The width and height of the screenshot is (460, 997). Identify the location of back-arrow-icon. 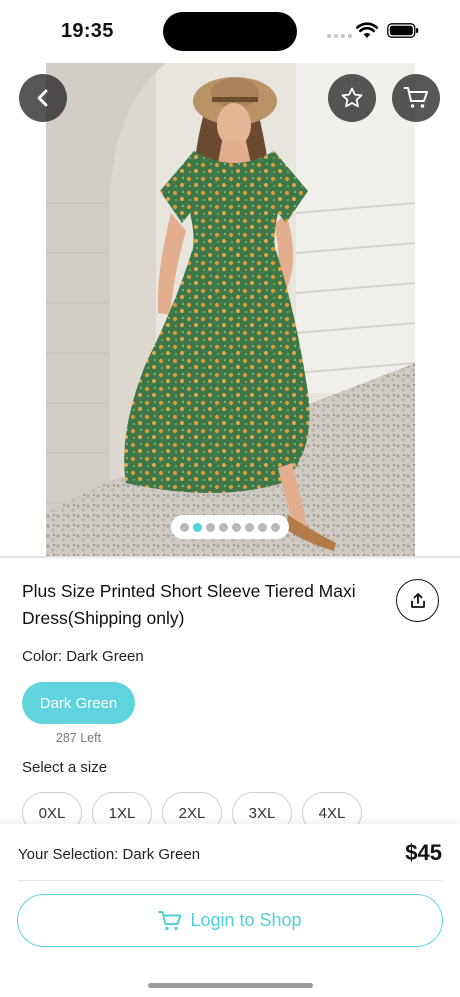
(42, 98).